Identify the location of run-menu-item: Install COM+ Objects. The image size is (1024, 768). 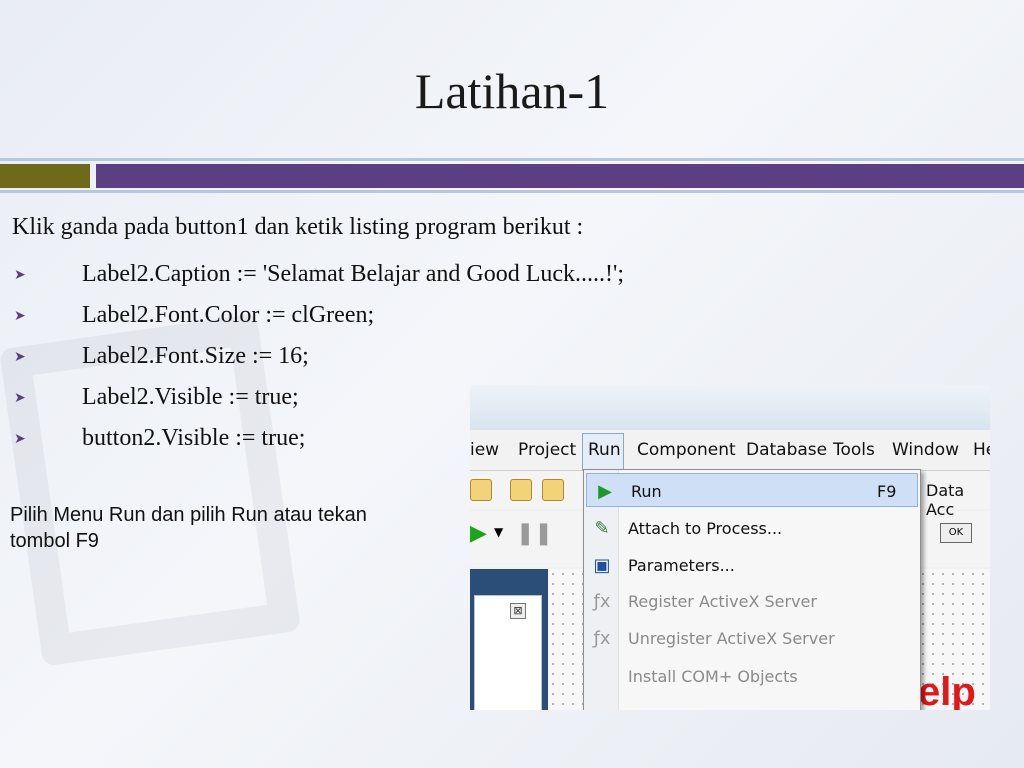
(752, 677).